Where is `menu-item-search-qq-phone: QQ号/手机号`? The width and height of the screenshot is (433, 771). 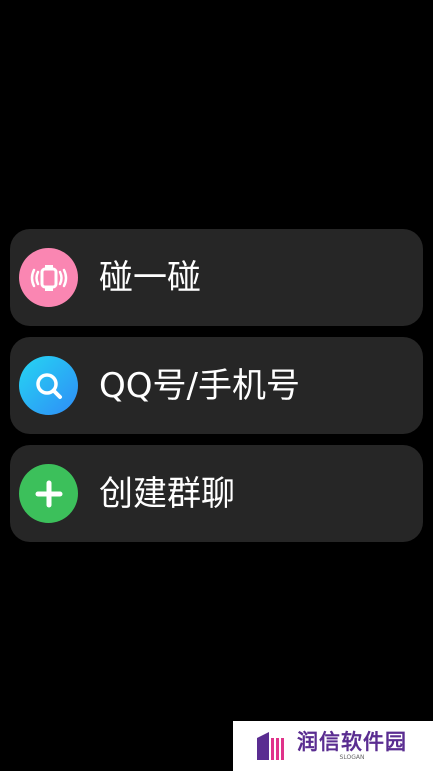 menu-item-search-qq-phone: QQ号/手机号 is located at coordinates (216, 385).